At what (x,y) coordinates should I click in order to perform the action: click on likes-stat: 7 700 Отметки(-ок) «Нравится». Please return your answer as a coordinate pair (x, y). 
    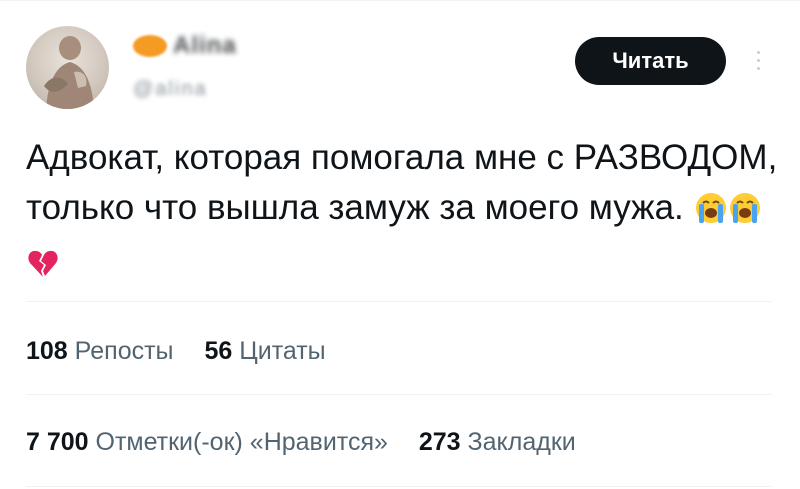
    Looking at the image, I should click on (207, 442).